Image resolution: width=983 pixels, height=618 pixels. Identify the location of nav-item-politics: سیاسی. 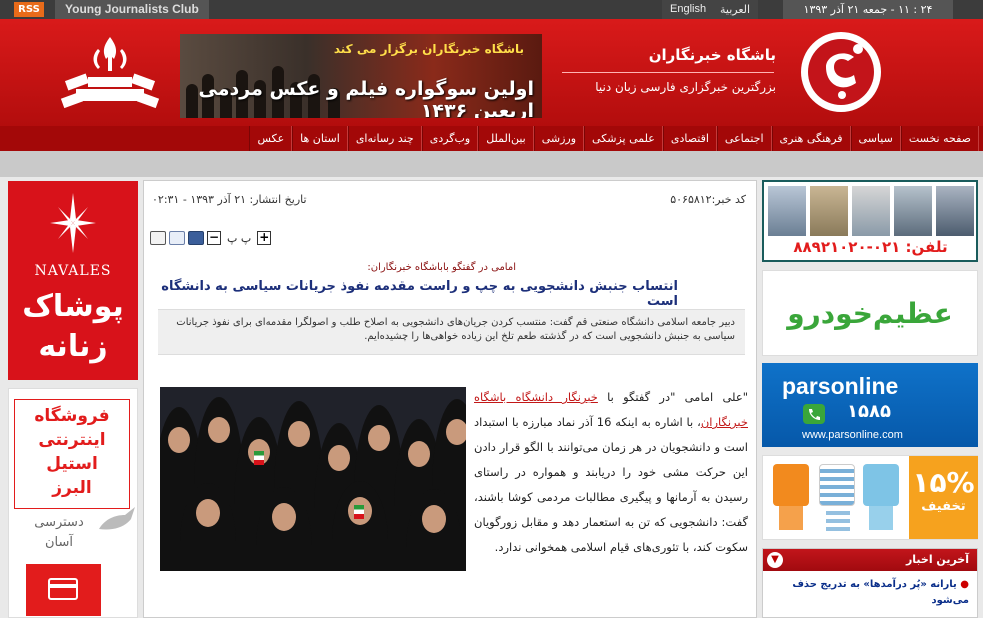
(875, 138).